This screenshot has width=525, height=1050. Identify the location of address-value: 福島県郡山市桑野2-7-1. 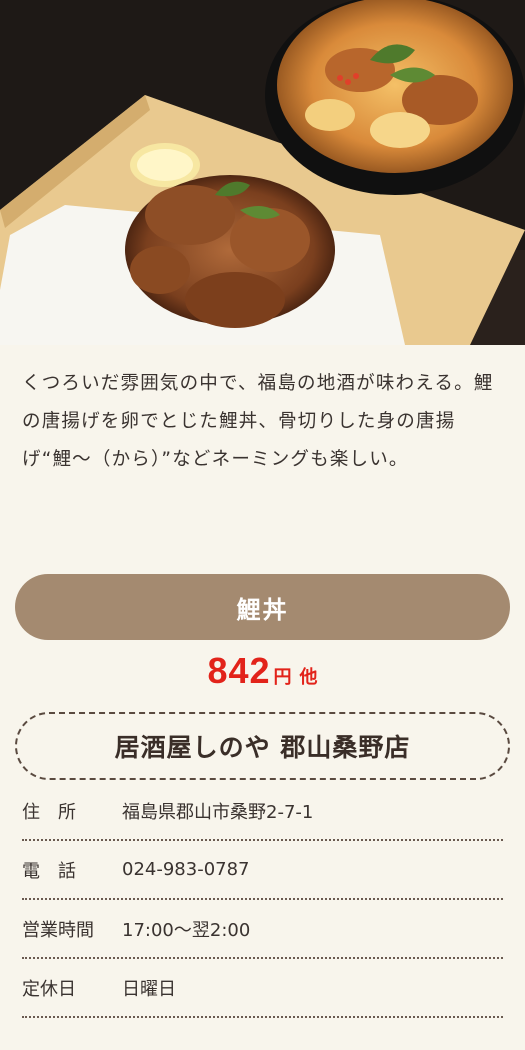
(218, 812).